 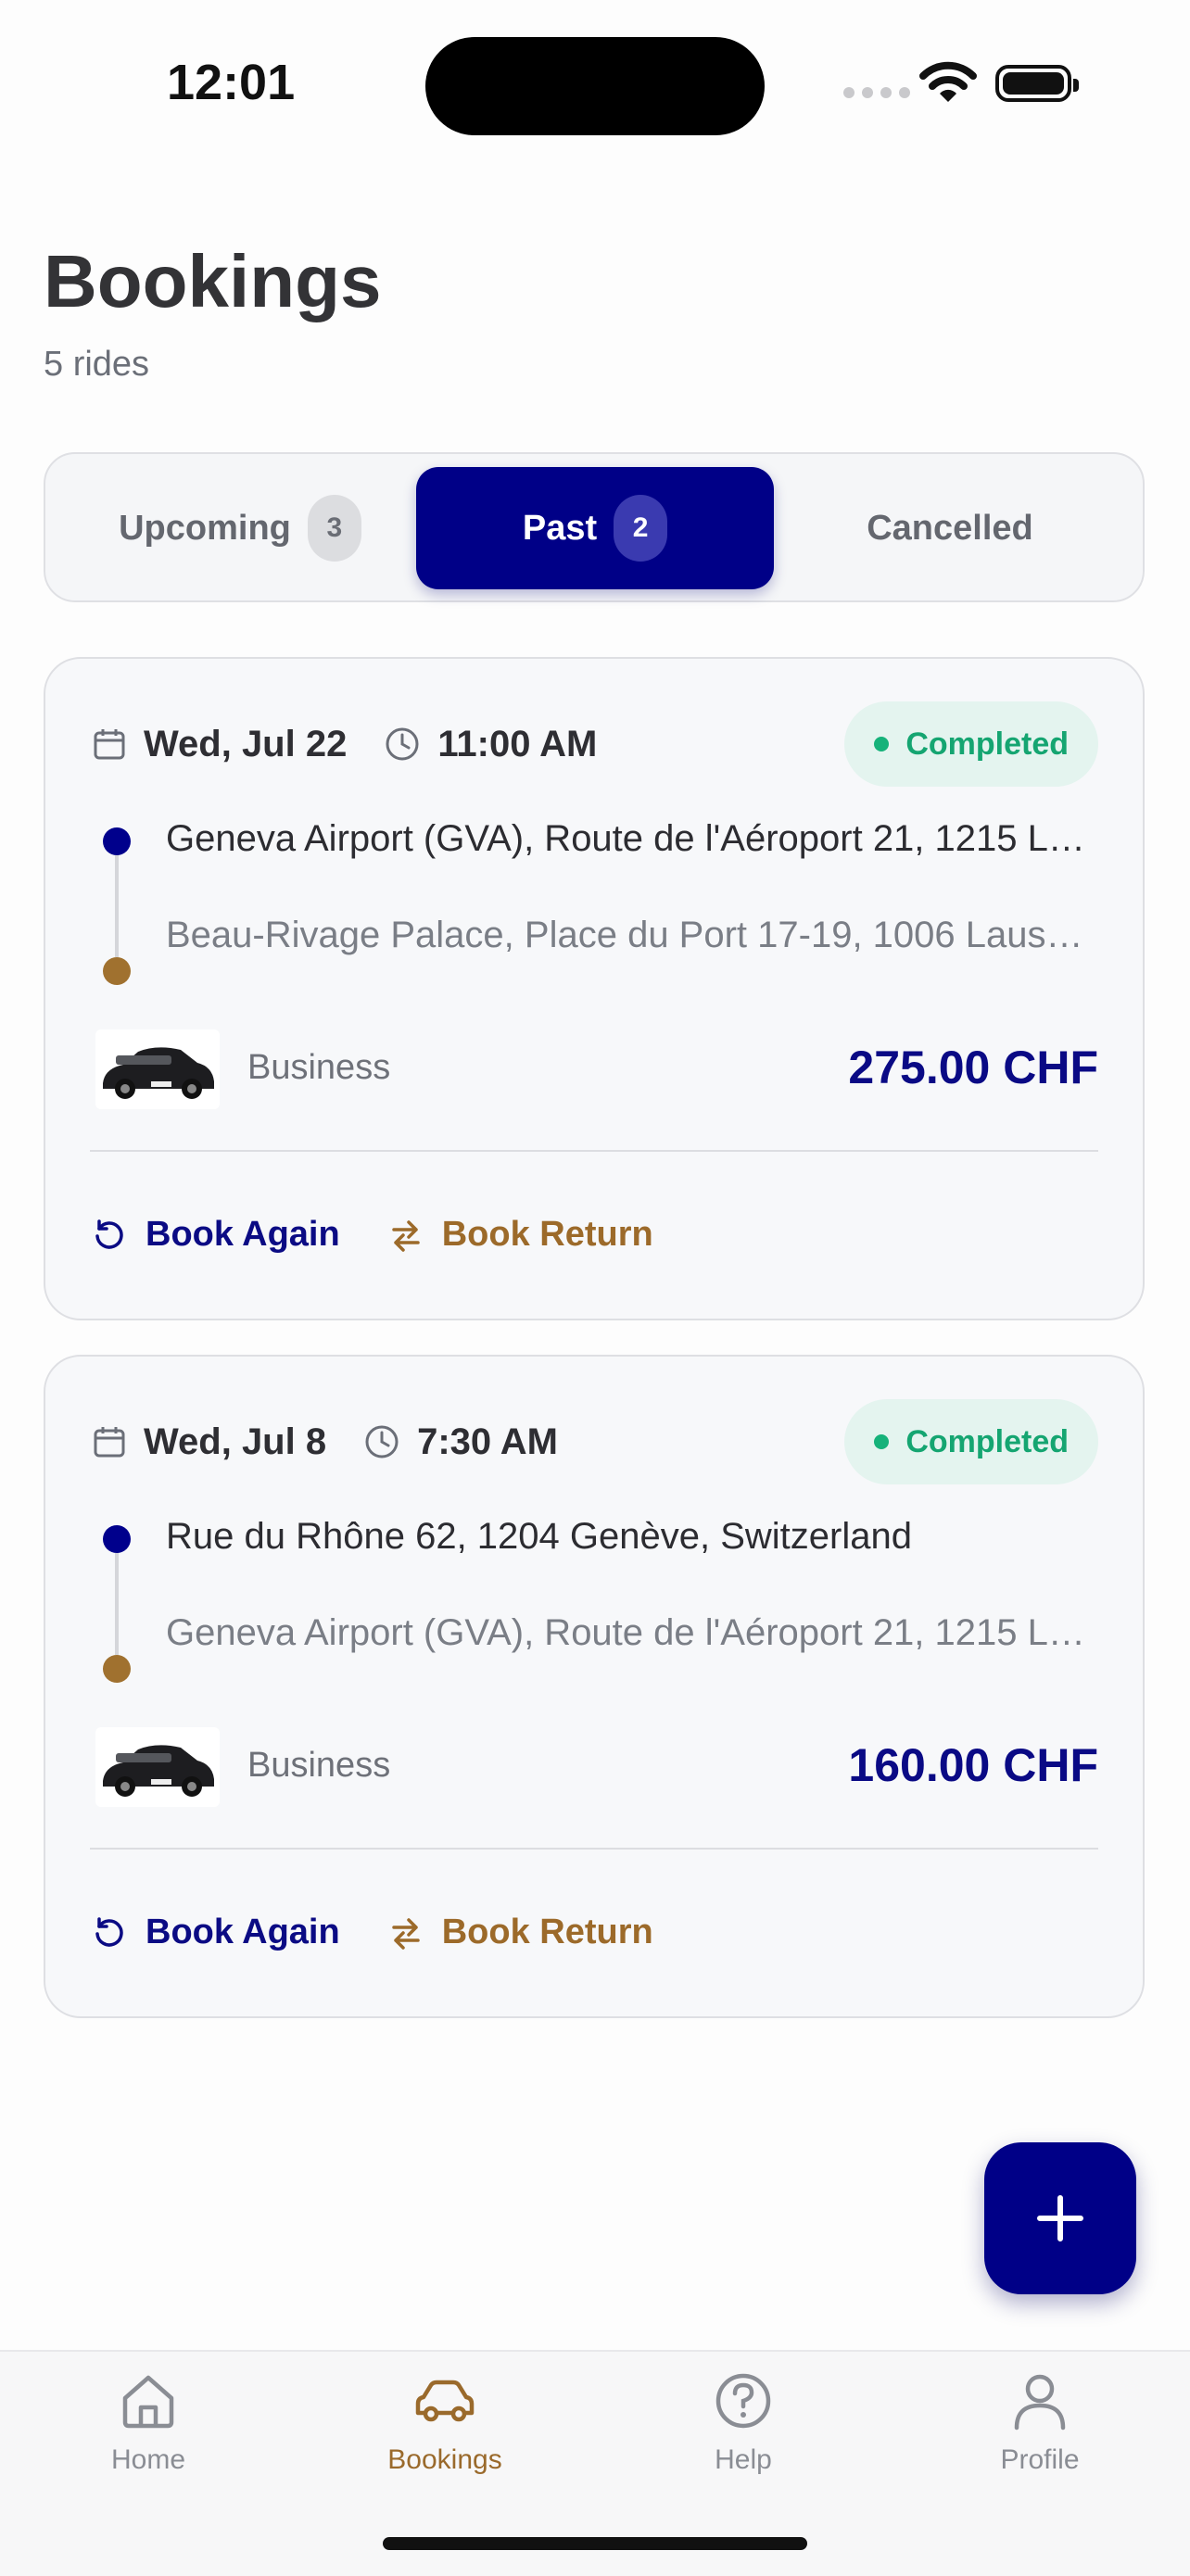 I want to click on count-badge: 3, so click(x=334, y=528).